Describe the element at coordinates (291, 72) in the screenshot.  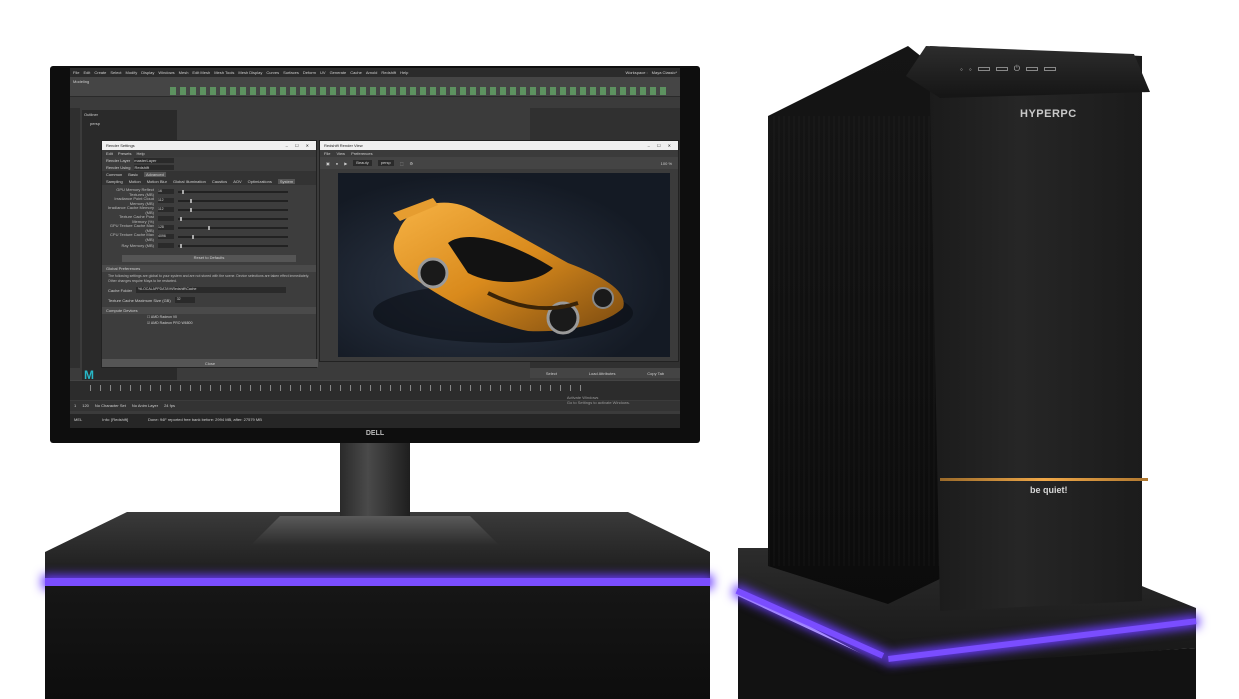
I see `menu-item: Surfaces` at that location.